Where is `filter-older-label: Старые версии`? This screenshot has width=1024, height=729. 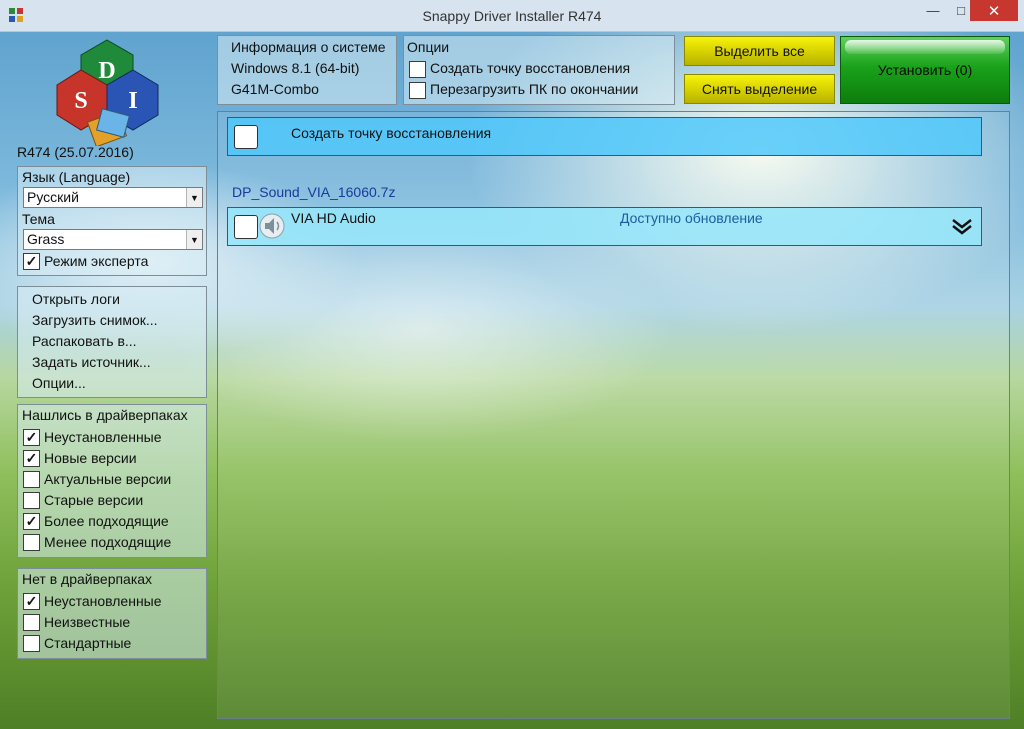 filter-older-label: Старые версии is located at coordinates (94, 500).